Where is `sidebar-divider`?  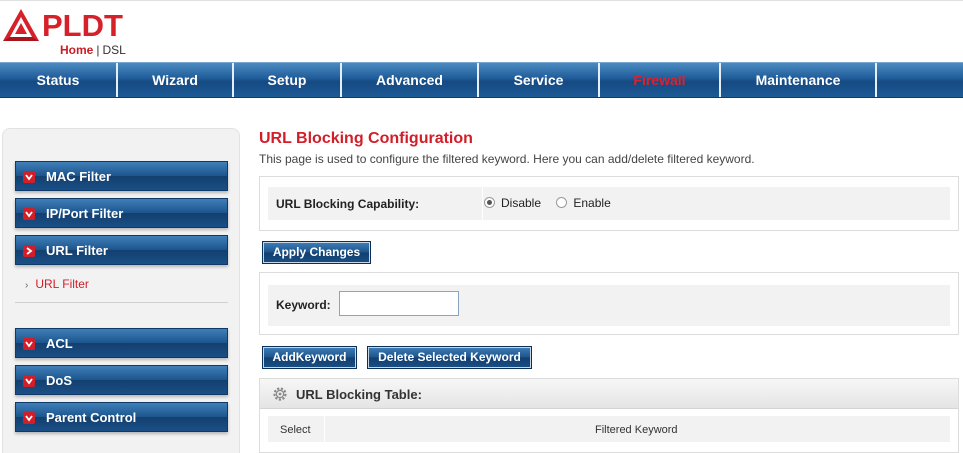
sidebar-divider is located at coordinates (121, 302).